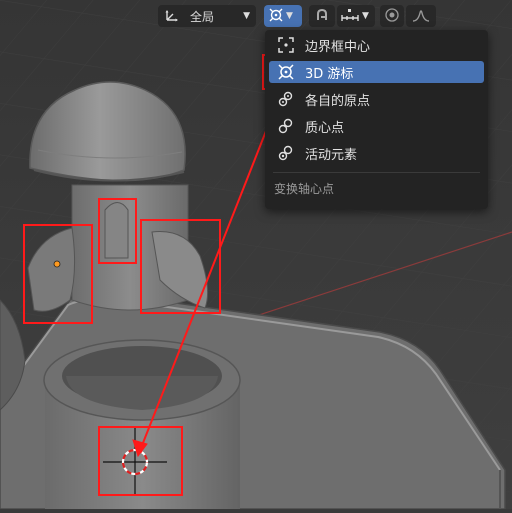 Image resolution: width=512 pixels, height=513 pixels. What do you see at coordinates (350, 16) in the screenshot?
I see `snap-increment-icon` at bounding box center [350, 16].